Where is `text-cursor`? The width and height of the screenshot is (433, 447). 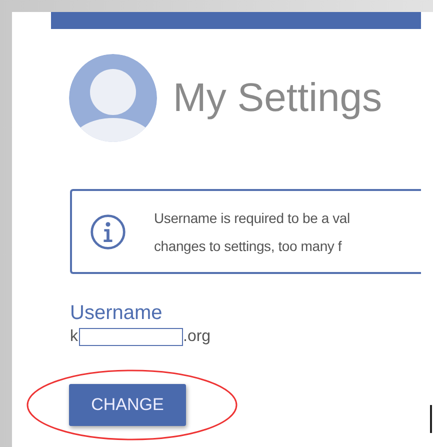 text-cursor is located at coordinates (431, 419).